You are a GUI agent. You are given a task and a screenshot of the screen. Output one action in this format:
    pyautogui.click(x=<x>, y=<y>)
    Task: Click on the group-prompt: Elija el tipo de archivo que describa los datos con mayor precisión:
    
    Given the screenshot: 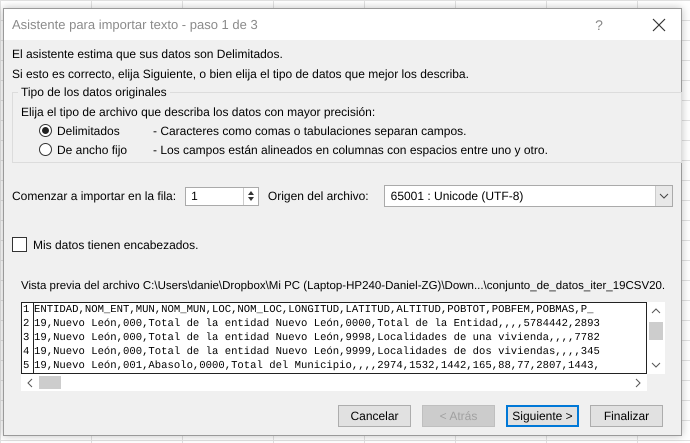 What is the action you would take?
    pyautogui.click(x=198, y=112)
    